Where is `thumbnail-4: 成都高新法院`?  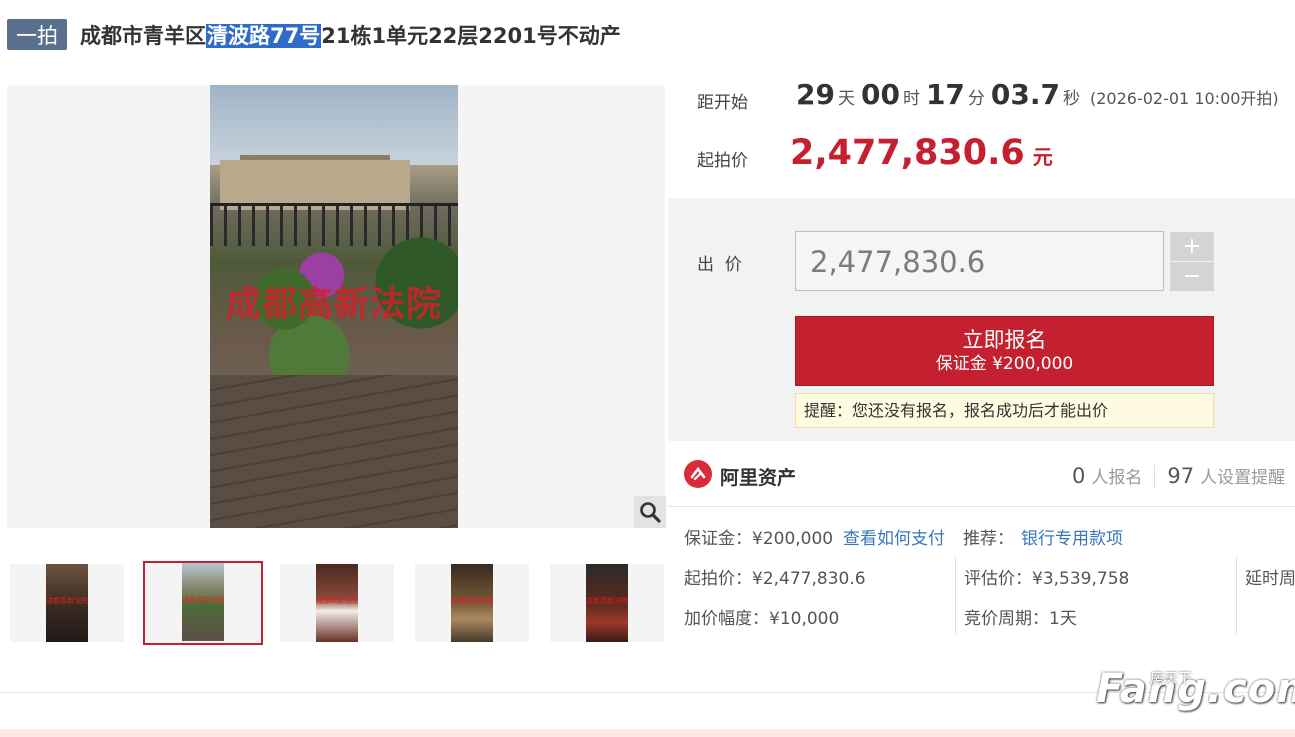 thumbnail-4: 成都高新法院 is located at coordinates (472, 603).